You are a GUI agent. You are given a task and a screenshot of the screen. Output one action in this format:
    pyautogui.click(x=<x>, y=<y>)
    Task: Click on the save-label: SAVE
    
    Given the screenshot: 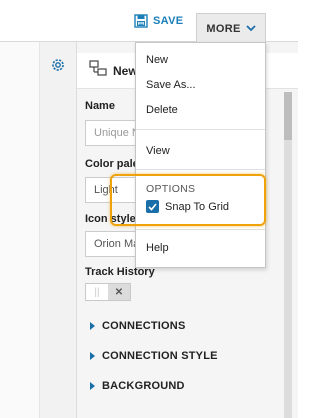 What is the action you would take?
    pyautogui.click(x=168, y=21)
    